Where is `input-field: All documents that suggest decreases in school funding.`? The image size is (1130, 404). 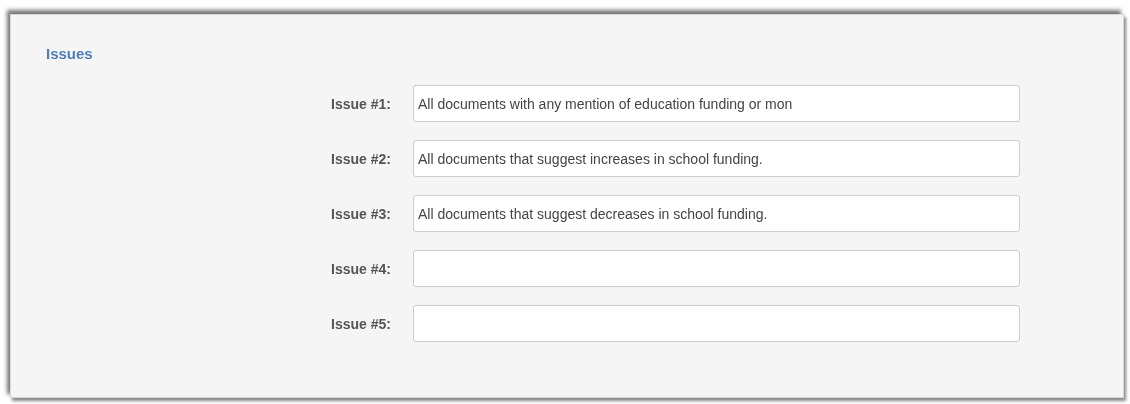 input-field: All documents that suggest decreases in school funding. is located at coordinates (716, 213).